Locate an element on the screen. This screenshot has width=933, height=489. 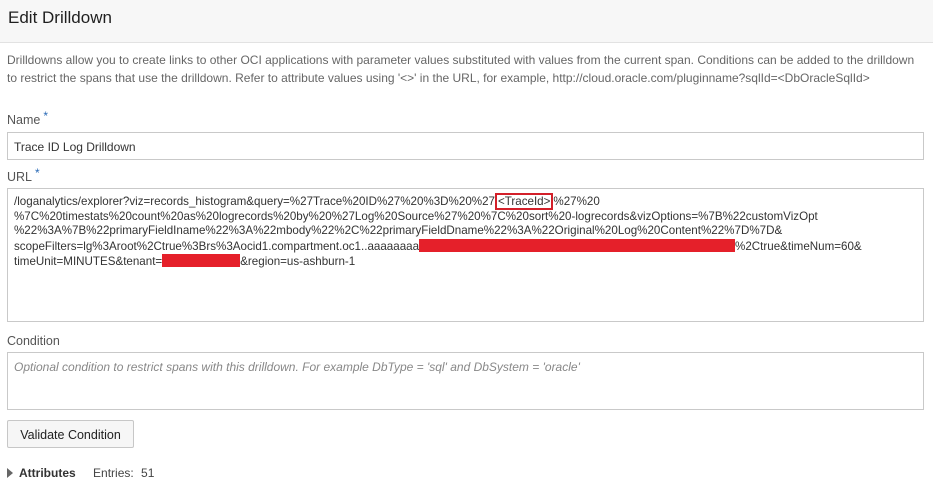
attributes-label: Attributes is located at coordinates (47, 473).